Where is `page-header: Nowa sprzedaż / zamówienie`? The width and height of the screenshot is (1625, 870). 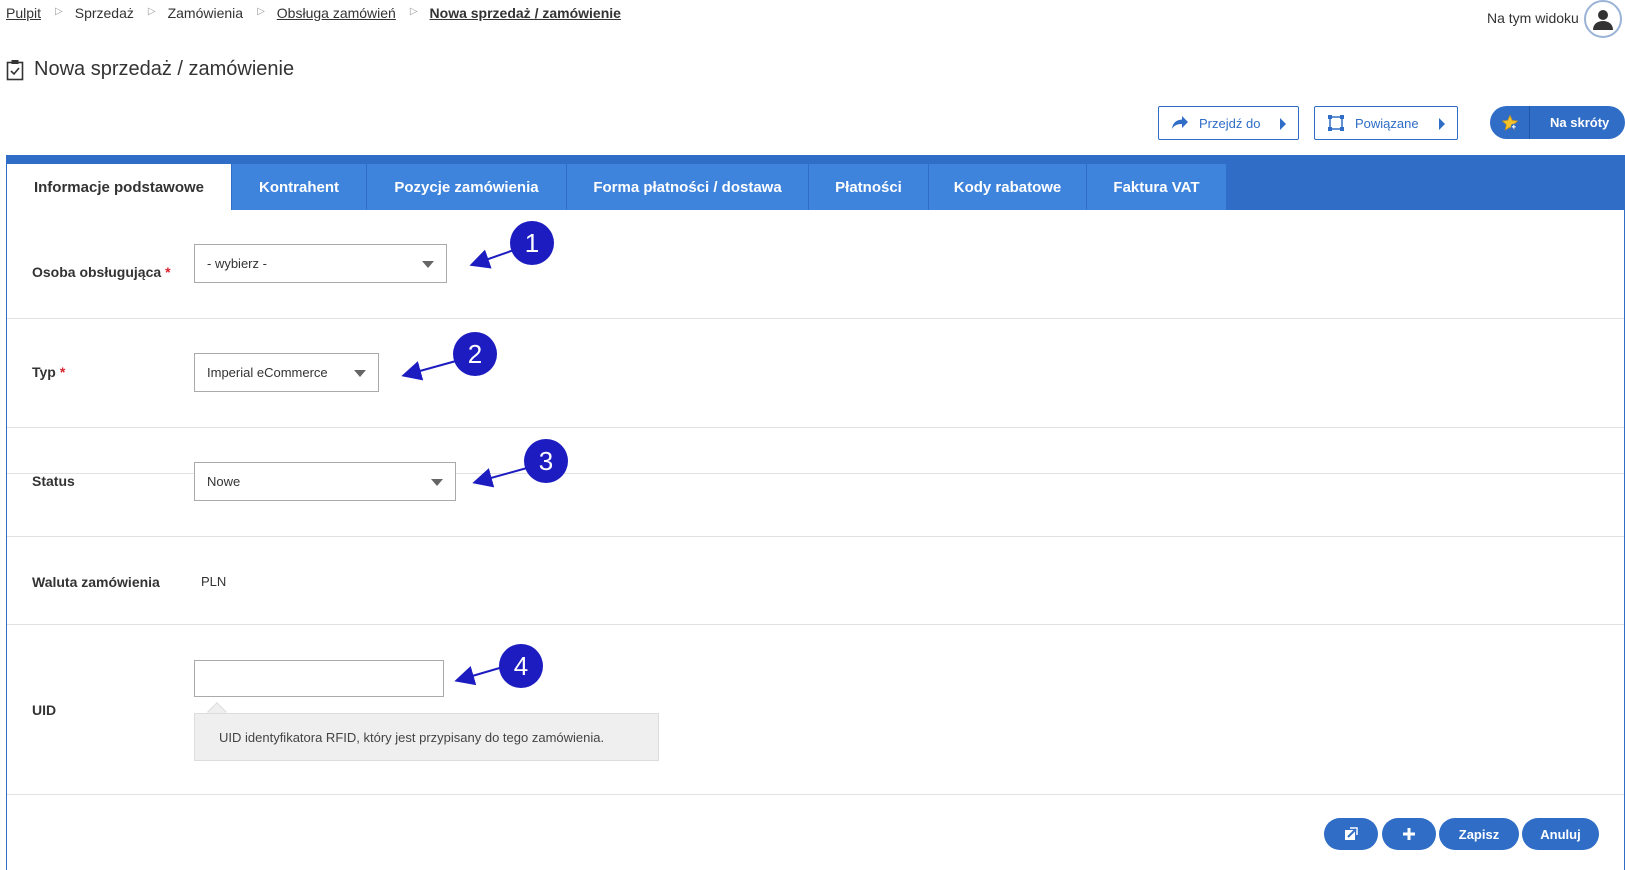 page-header: Nowa sprzedaż / zamówienie is located at coordinates (150, 69).